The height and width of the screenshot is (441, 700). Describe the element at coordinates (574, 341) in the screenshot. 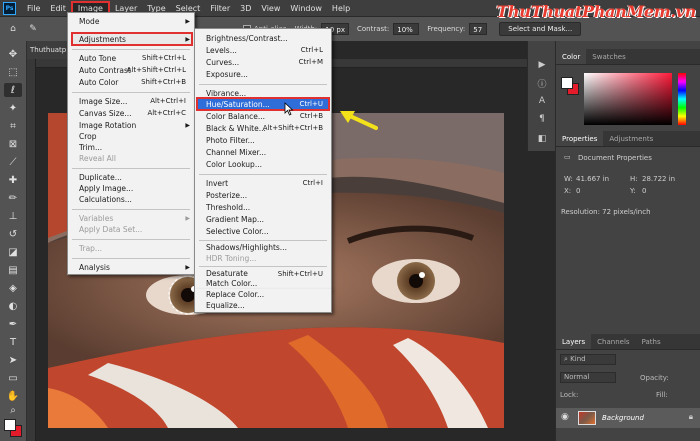

I see `tab-layers: Layers` at that location.